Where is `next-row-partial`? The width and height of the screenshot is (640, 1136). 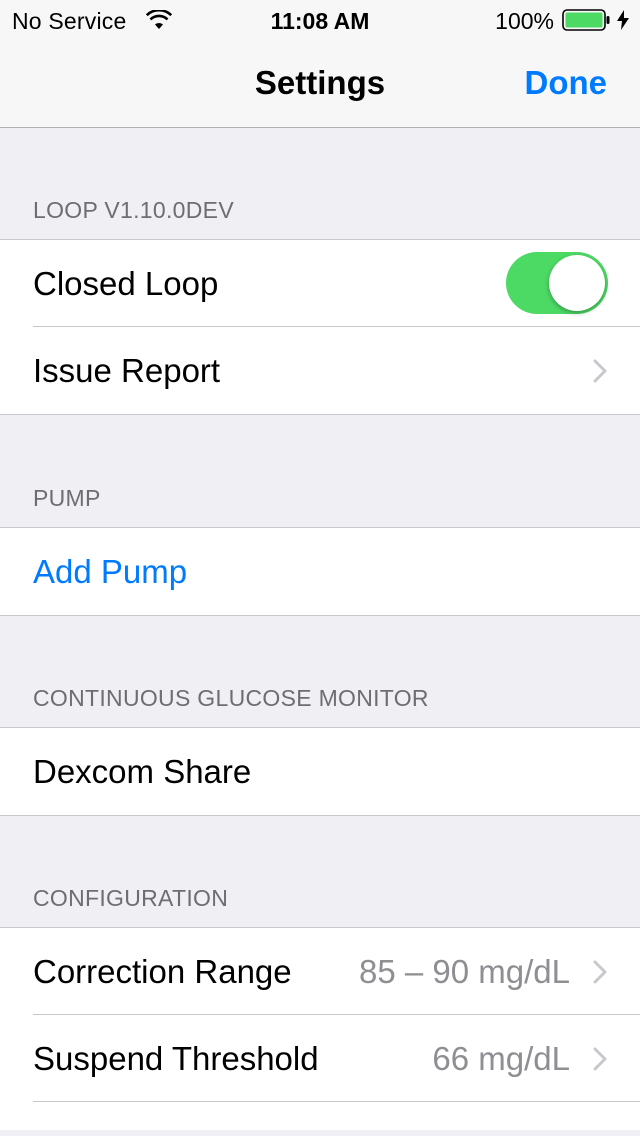 next-row-partial is located at coordinates (320, 1115).